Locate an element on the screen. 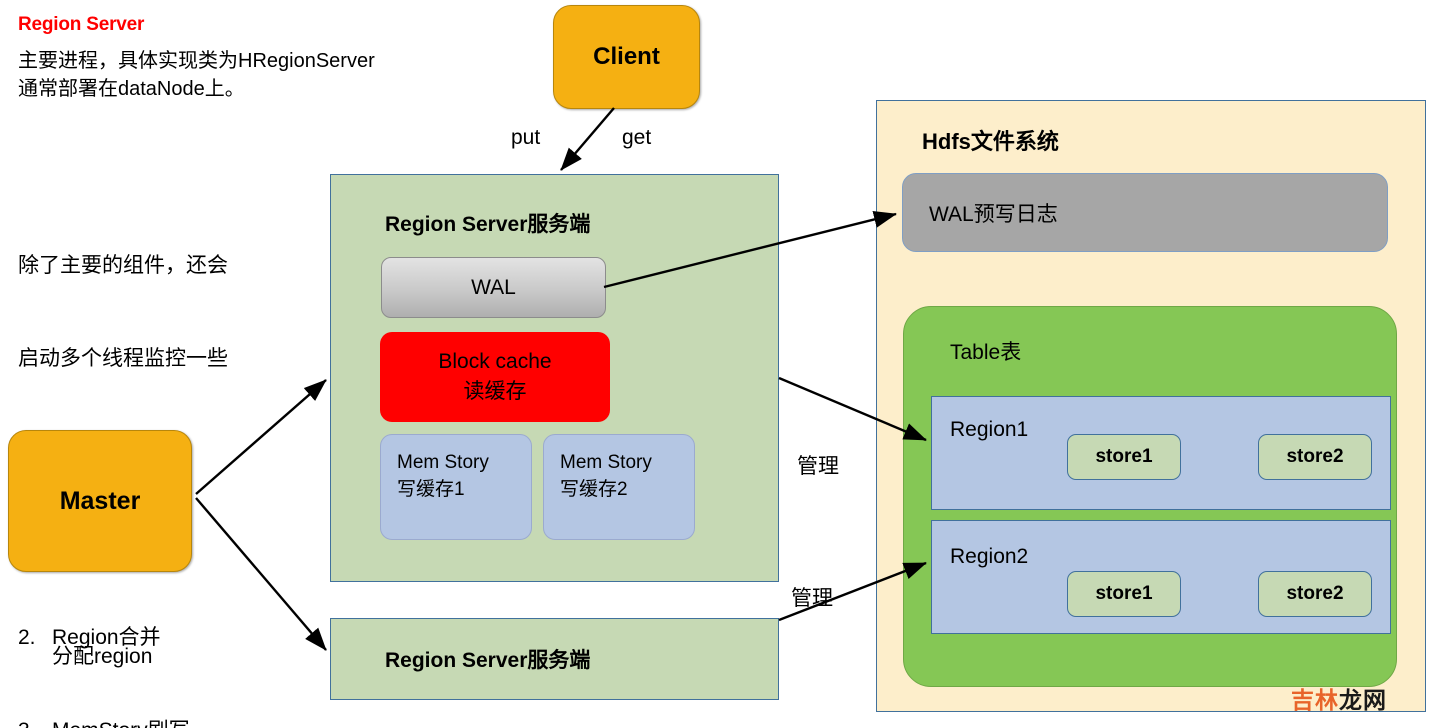 The width and height of the screenshot is (1433, 728). watermark-part-black: 龙网 is located at coordinates (1363, 700).